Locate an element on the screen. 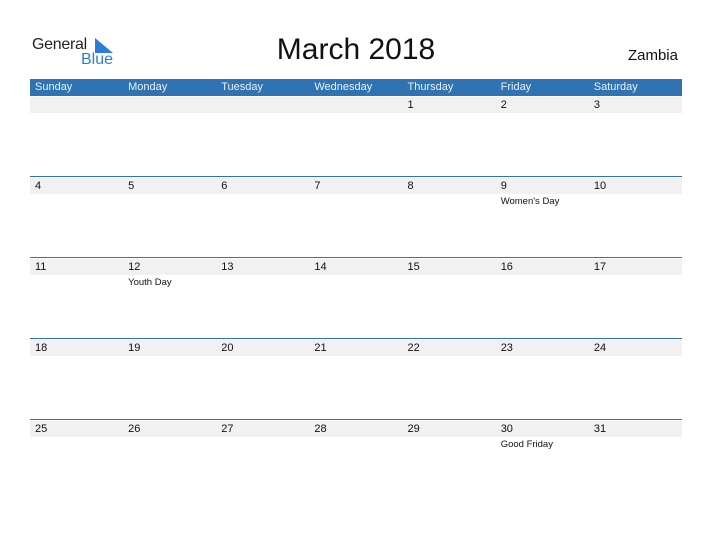 Image resolution: width=712 pixels, height=550 pixels. day-number: 27 is located at coordinates (227, 429).